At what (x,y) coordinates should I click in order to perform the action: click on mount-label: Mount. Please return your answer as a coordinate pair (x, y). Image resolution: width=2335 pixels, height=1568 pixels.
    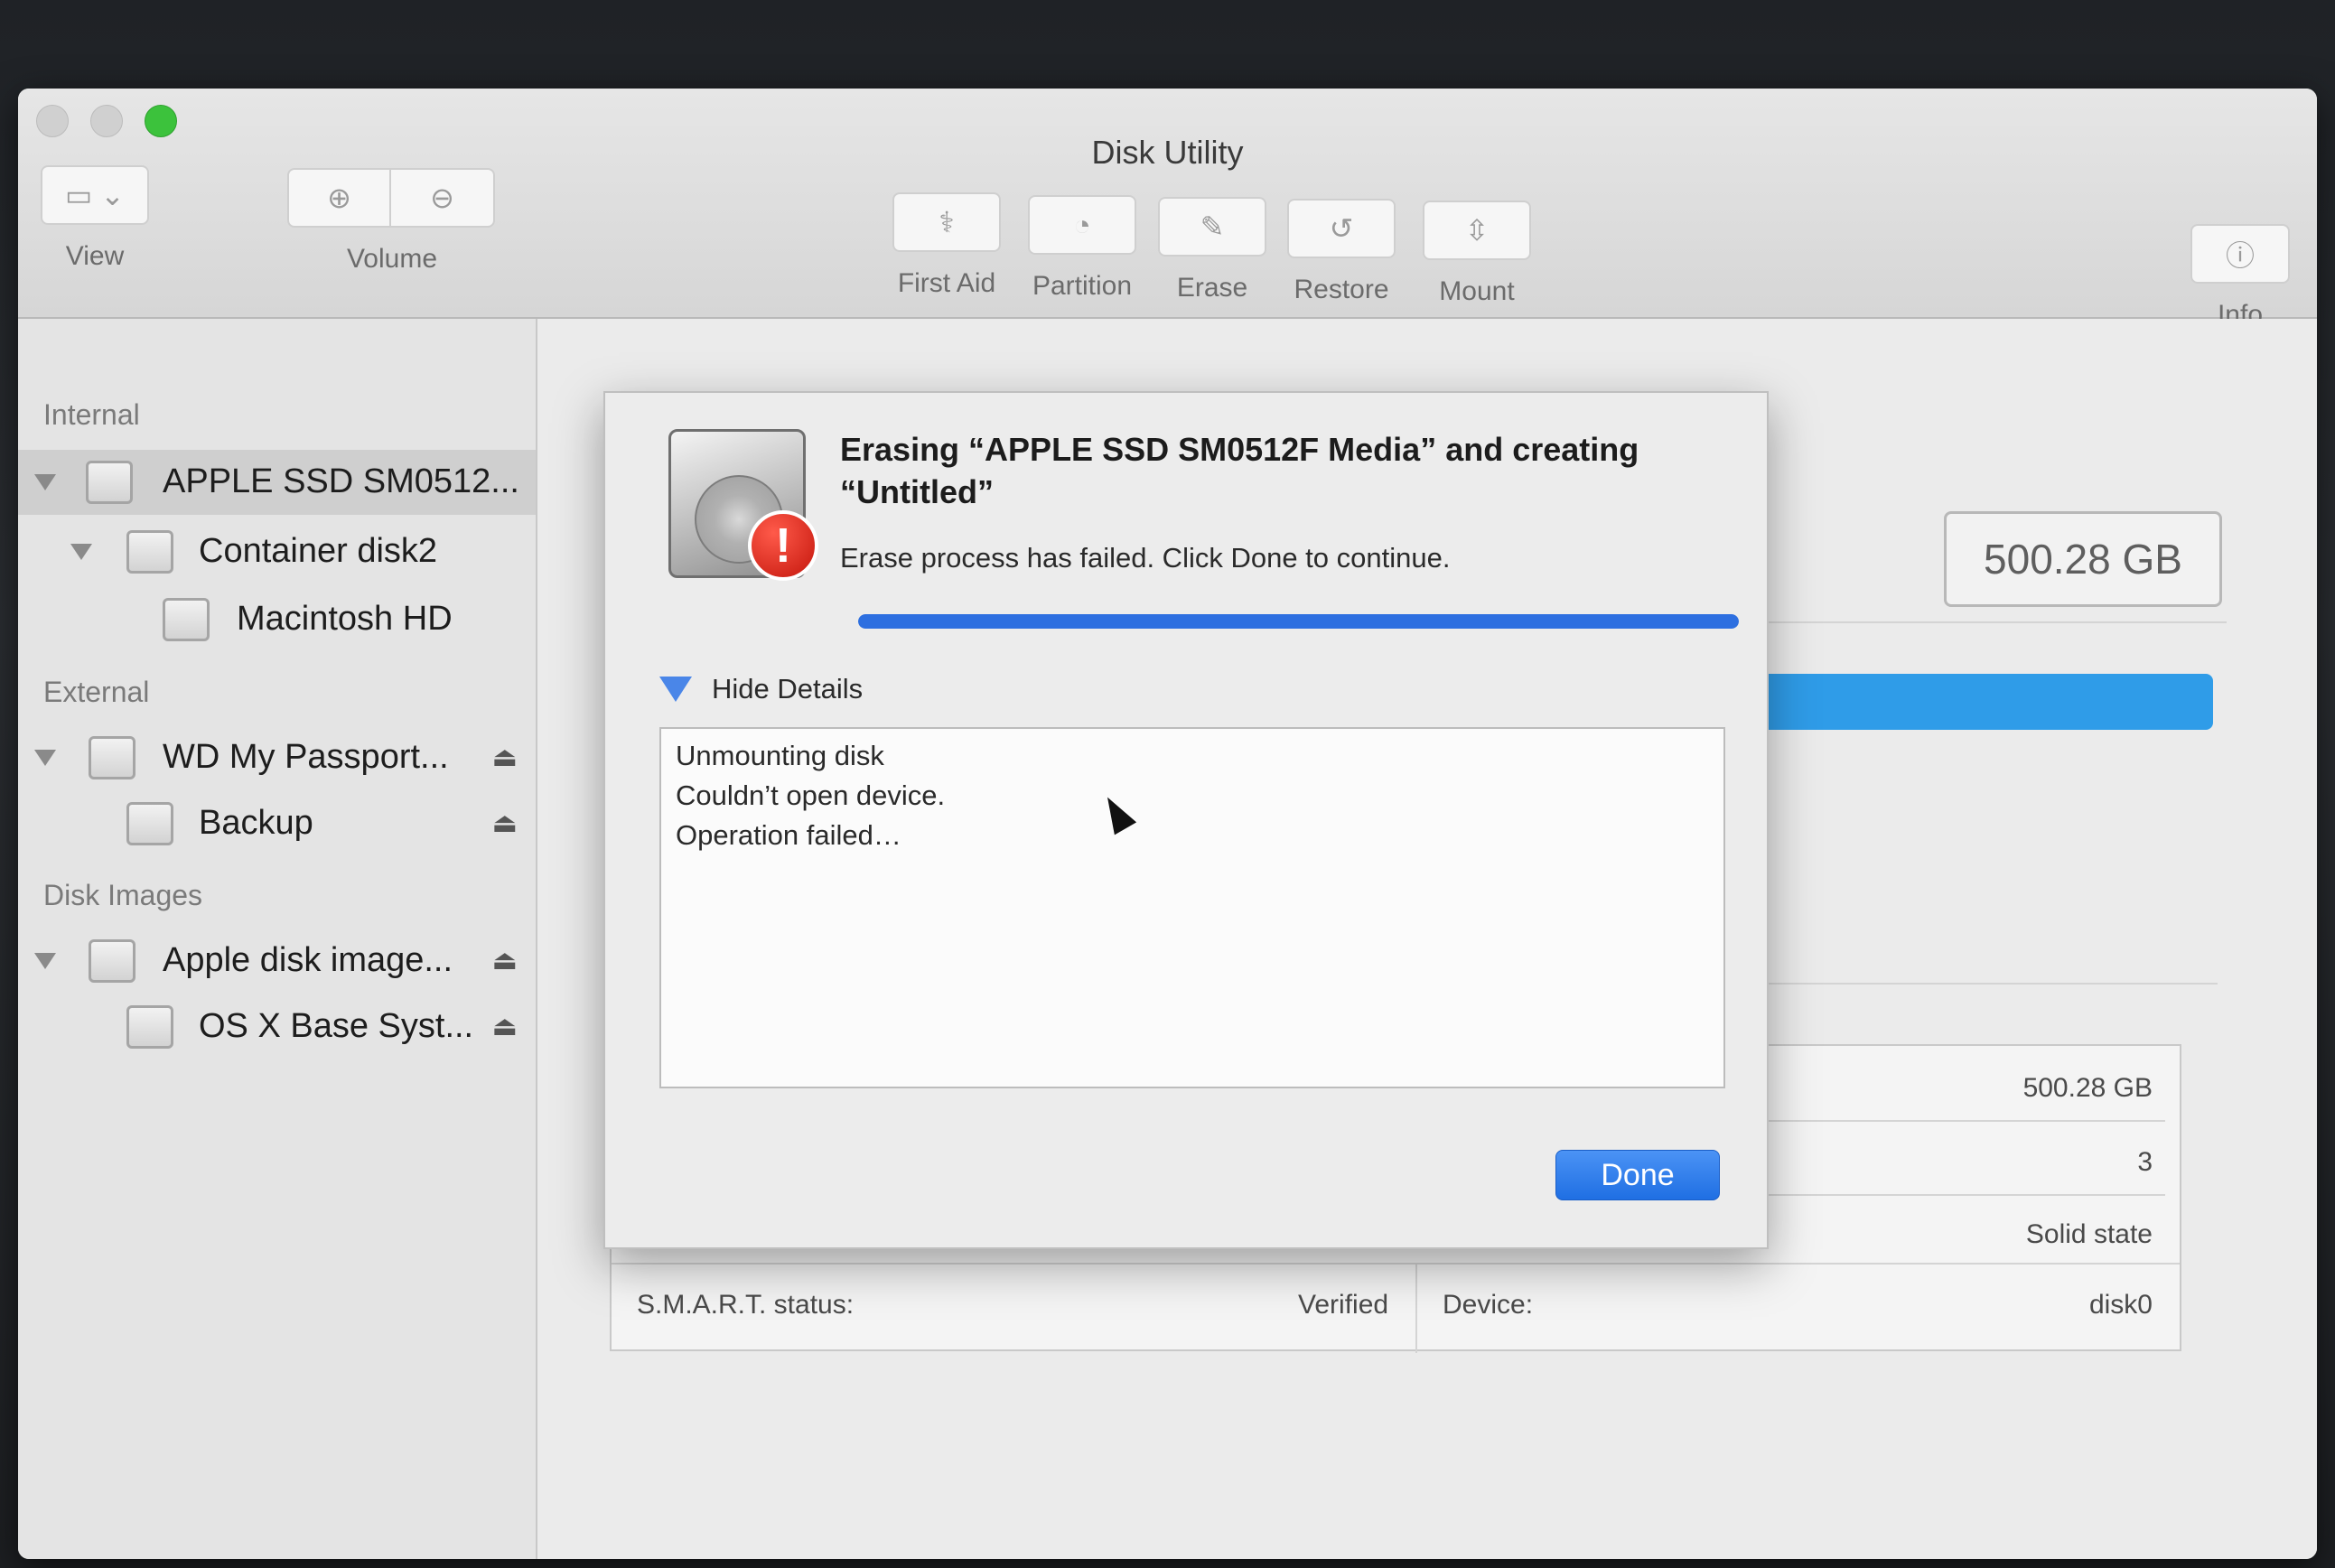
    Looking at the image, I should click on (1477, 291).